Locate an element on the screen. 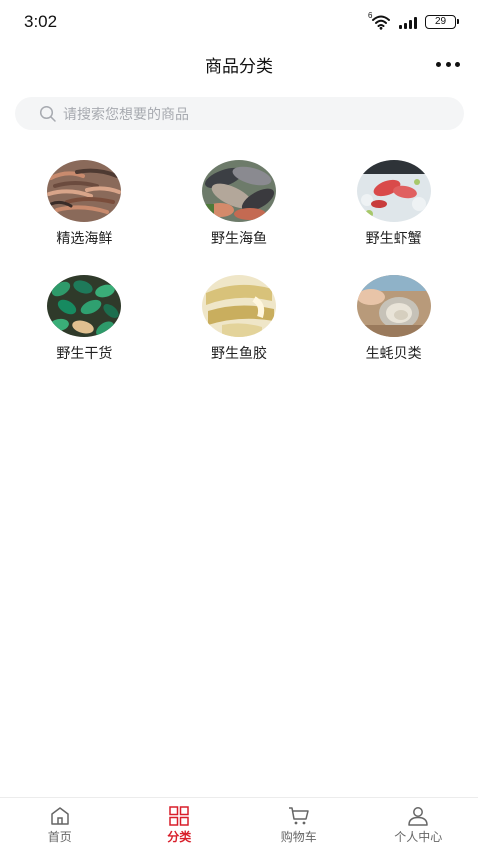  category-item-shrimp-crab: 野生虾蟹 is located at coordinates (393, 210).